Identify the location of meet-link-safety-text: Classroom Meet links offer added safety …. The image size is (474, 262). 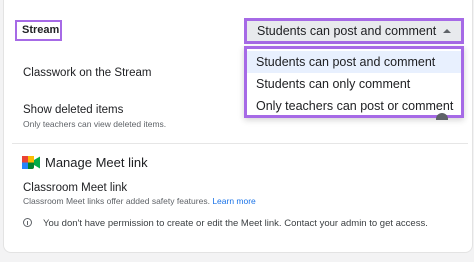
(116, 201).